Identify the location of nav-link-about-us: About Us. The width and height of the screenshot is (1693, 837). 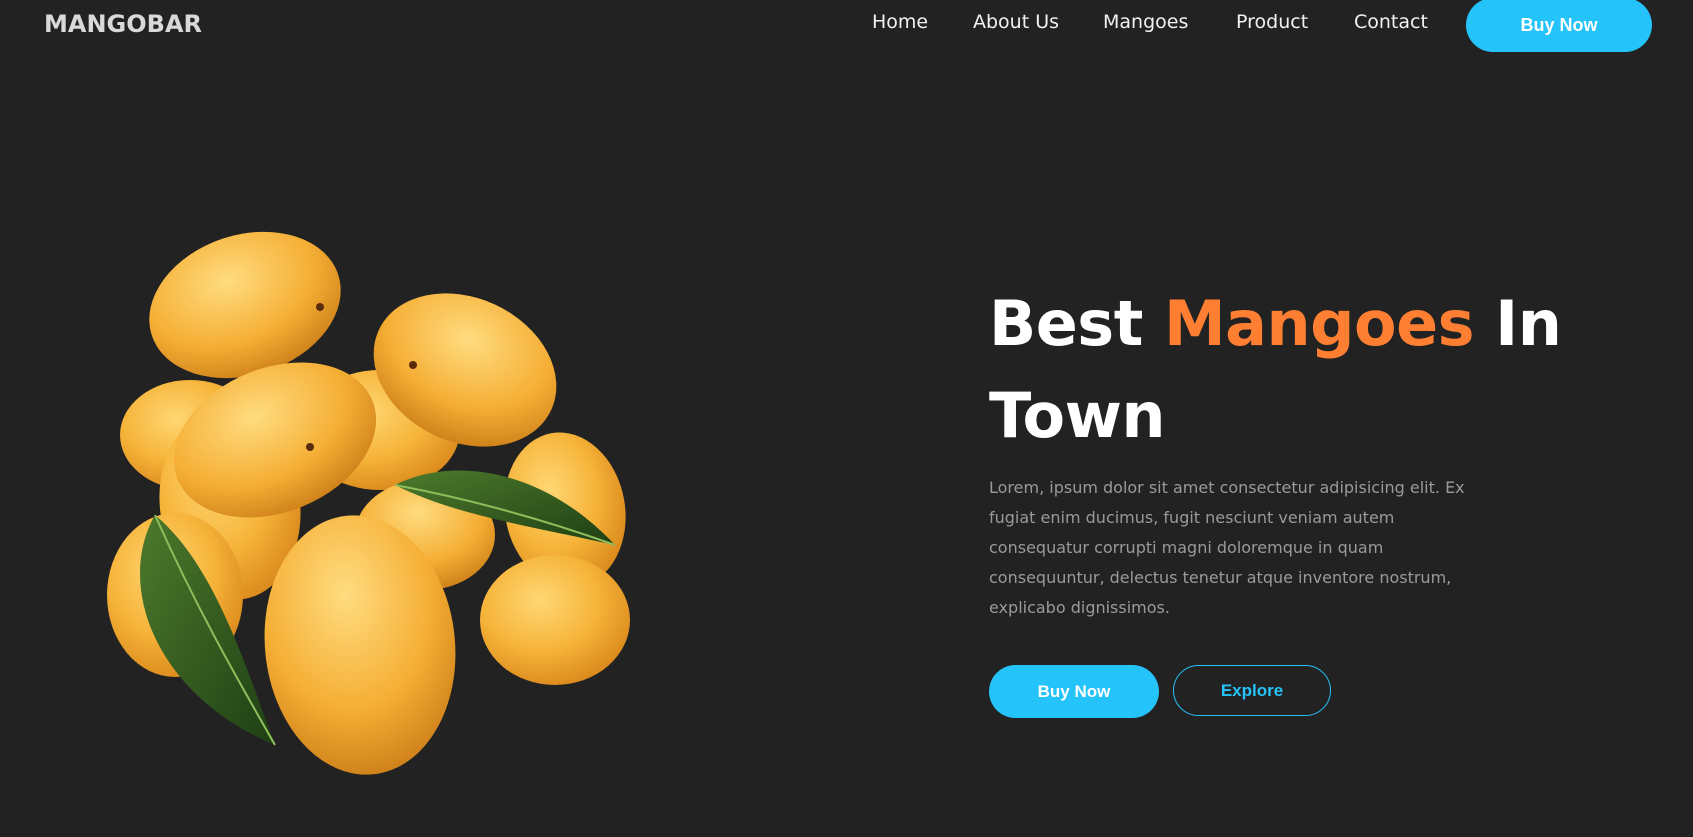
(1016, 22).